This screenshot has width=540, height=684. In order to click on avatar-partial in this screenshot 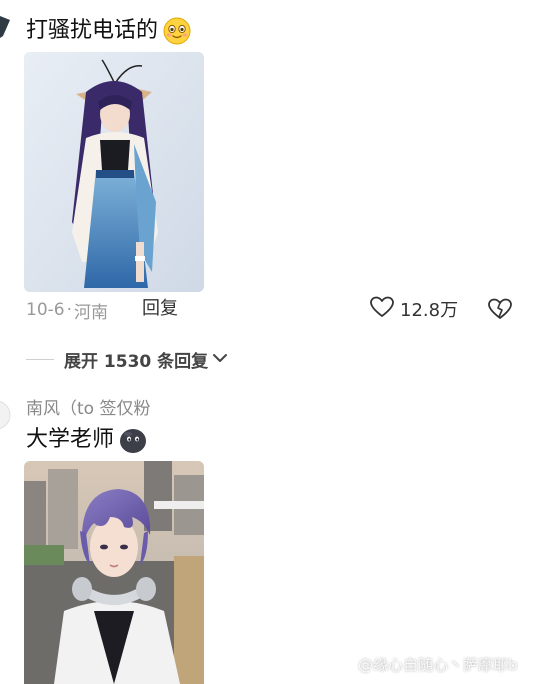, I will do `click(6, 27)`.